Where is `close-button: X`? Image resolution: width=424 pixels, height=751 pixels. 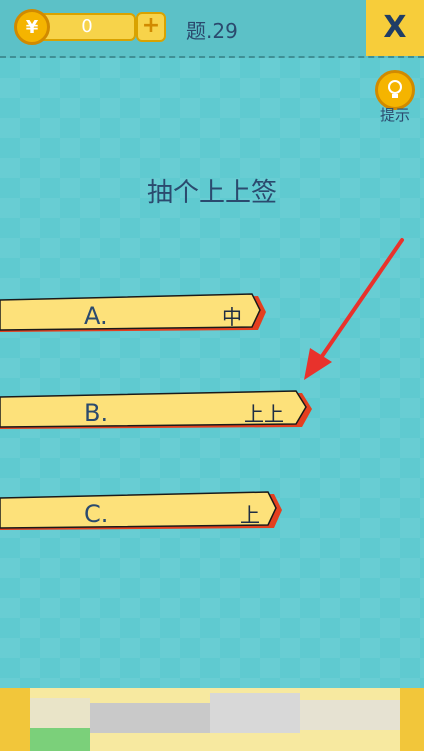 close-button: X is located at coordinates (395, 28).